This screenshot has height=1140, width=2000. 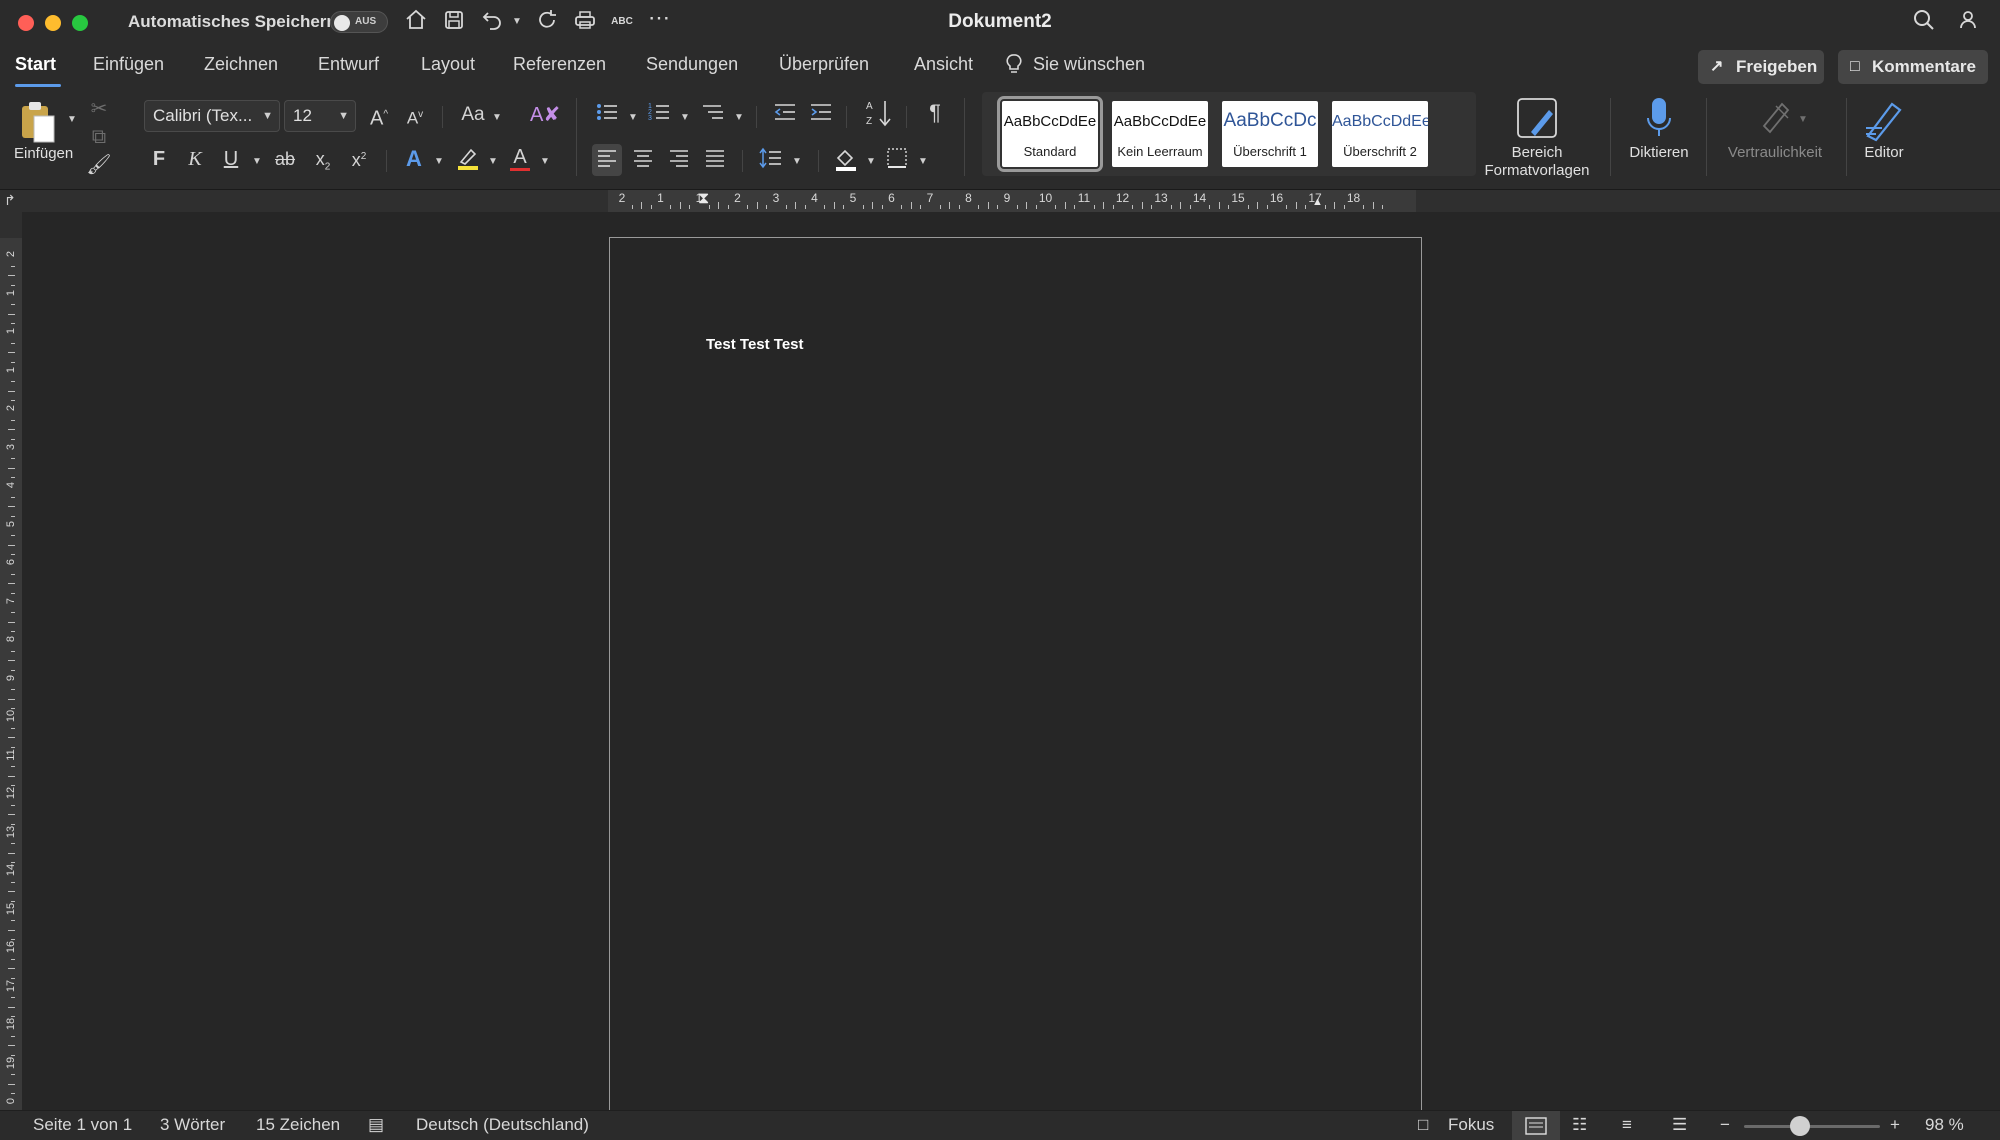 What do you see at coordinates (159, 159) in the screenshot?
I see `bold-button: F` at bounding box center [159, 159].